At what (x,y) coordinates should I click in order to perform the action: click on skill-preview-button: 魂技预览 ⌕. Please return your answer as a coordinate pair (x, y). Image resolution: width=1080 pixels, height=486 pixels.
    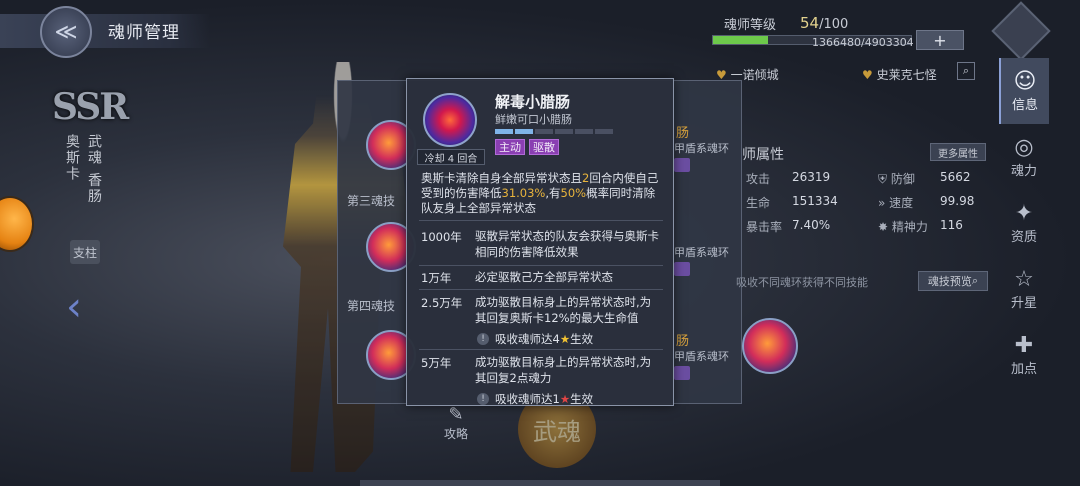
    Looking at the image, I should click on (953, 281).